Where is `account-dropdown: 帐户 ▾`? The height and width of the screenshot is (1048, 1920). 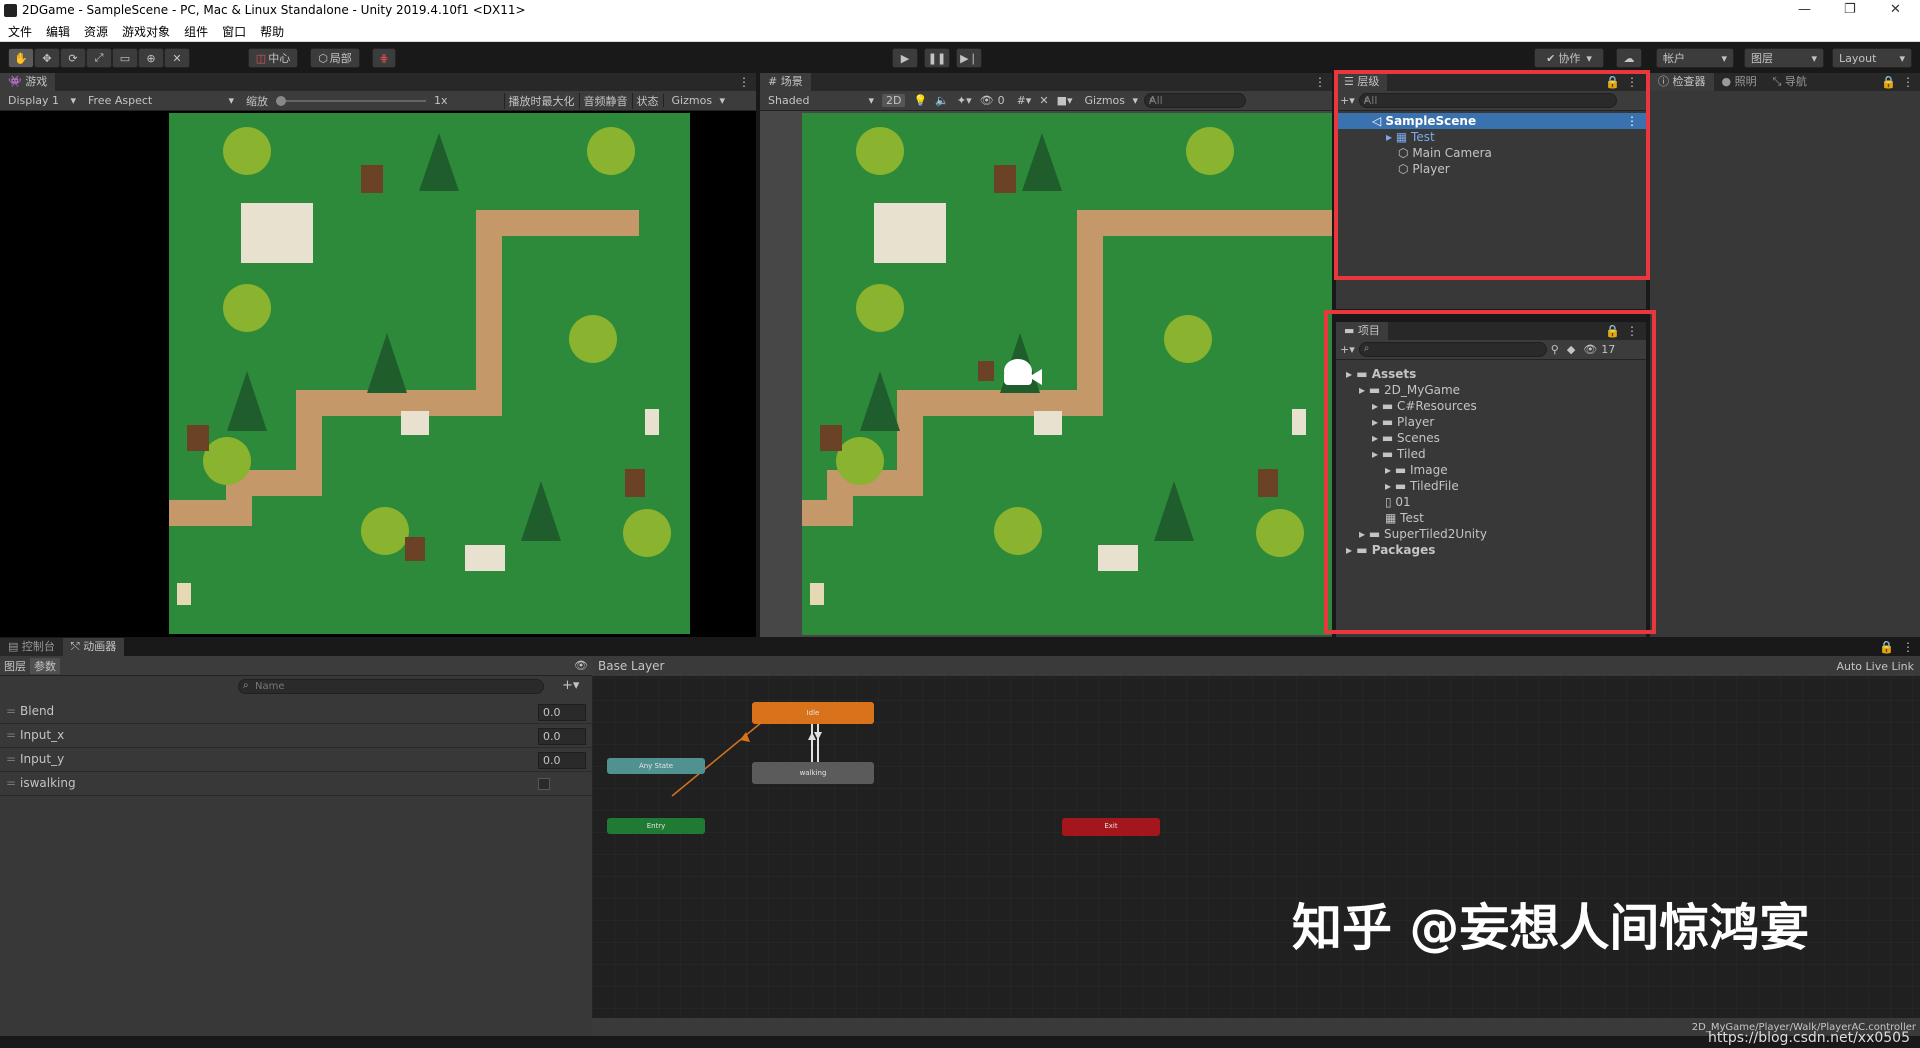
account-dropdown: 帐户 ▾ is located at coordinates (1695, 58).